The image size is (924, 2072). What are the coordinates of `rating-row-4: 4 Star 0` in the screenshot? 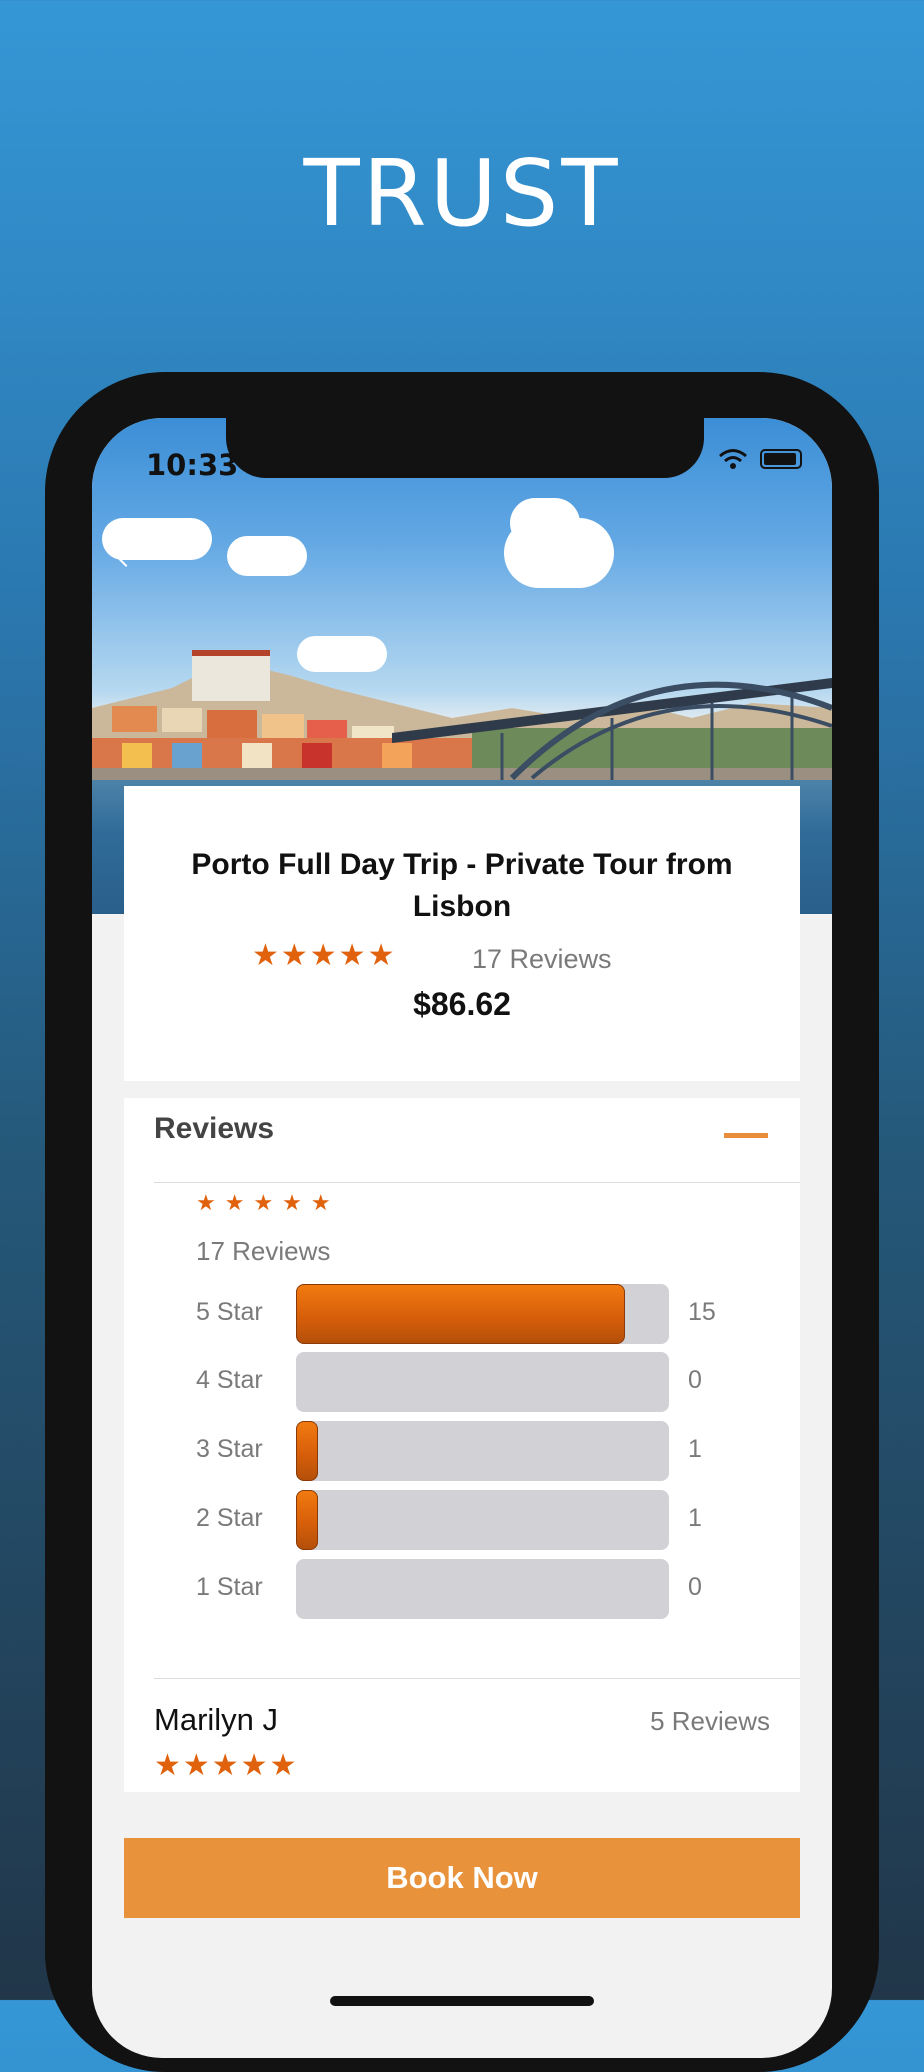 It's located at (476, 1382).